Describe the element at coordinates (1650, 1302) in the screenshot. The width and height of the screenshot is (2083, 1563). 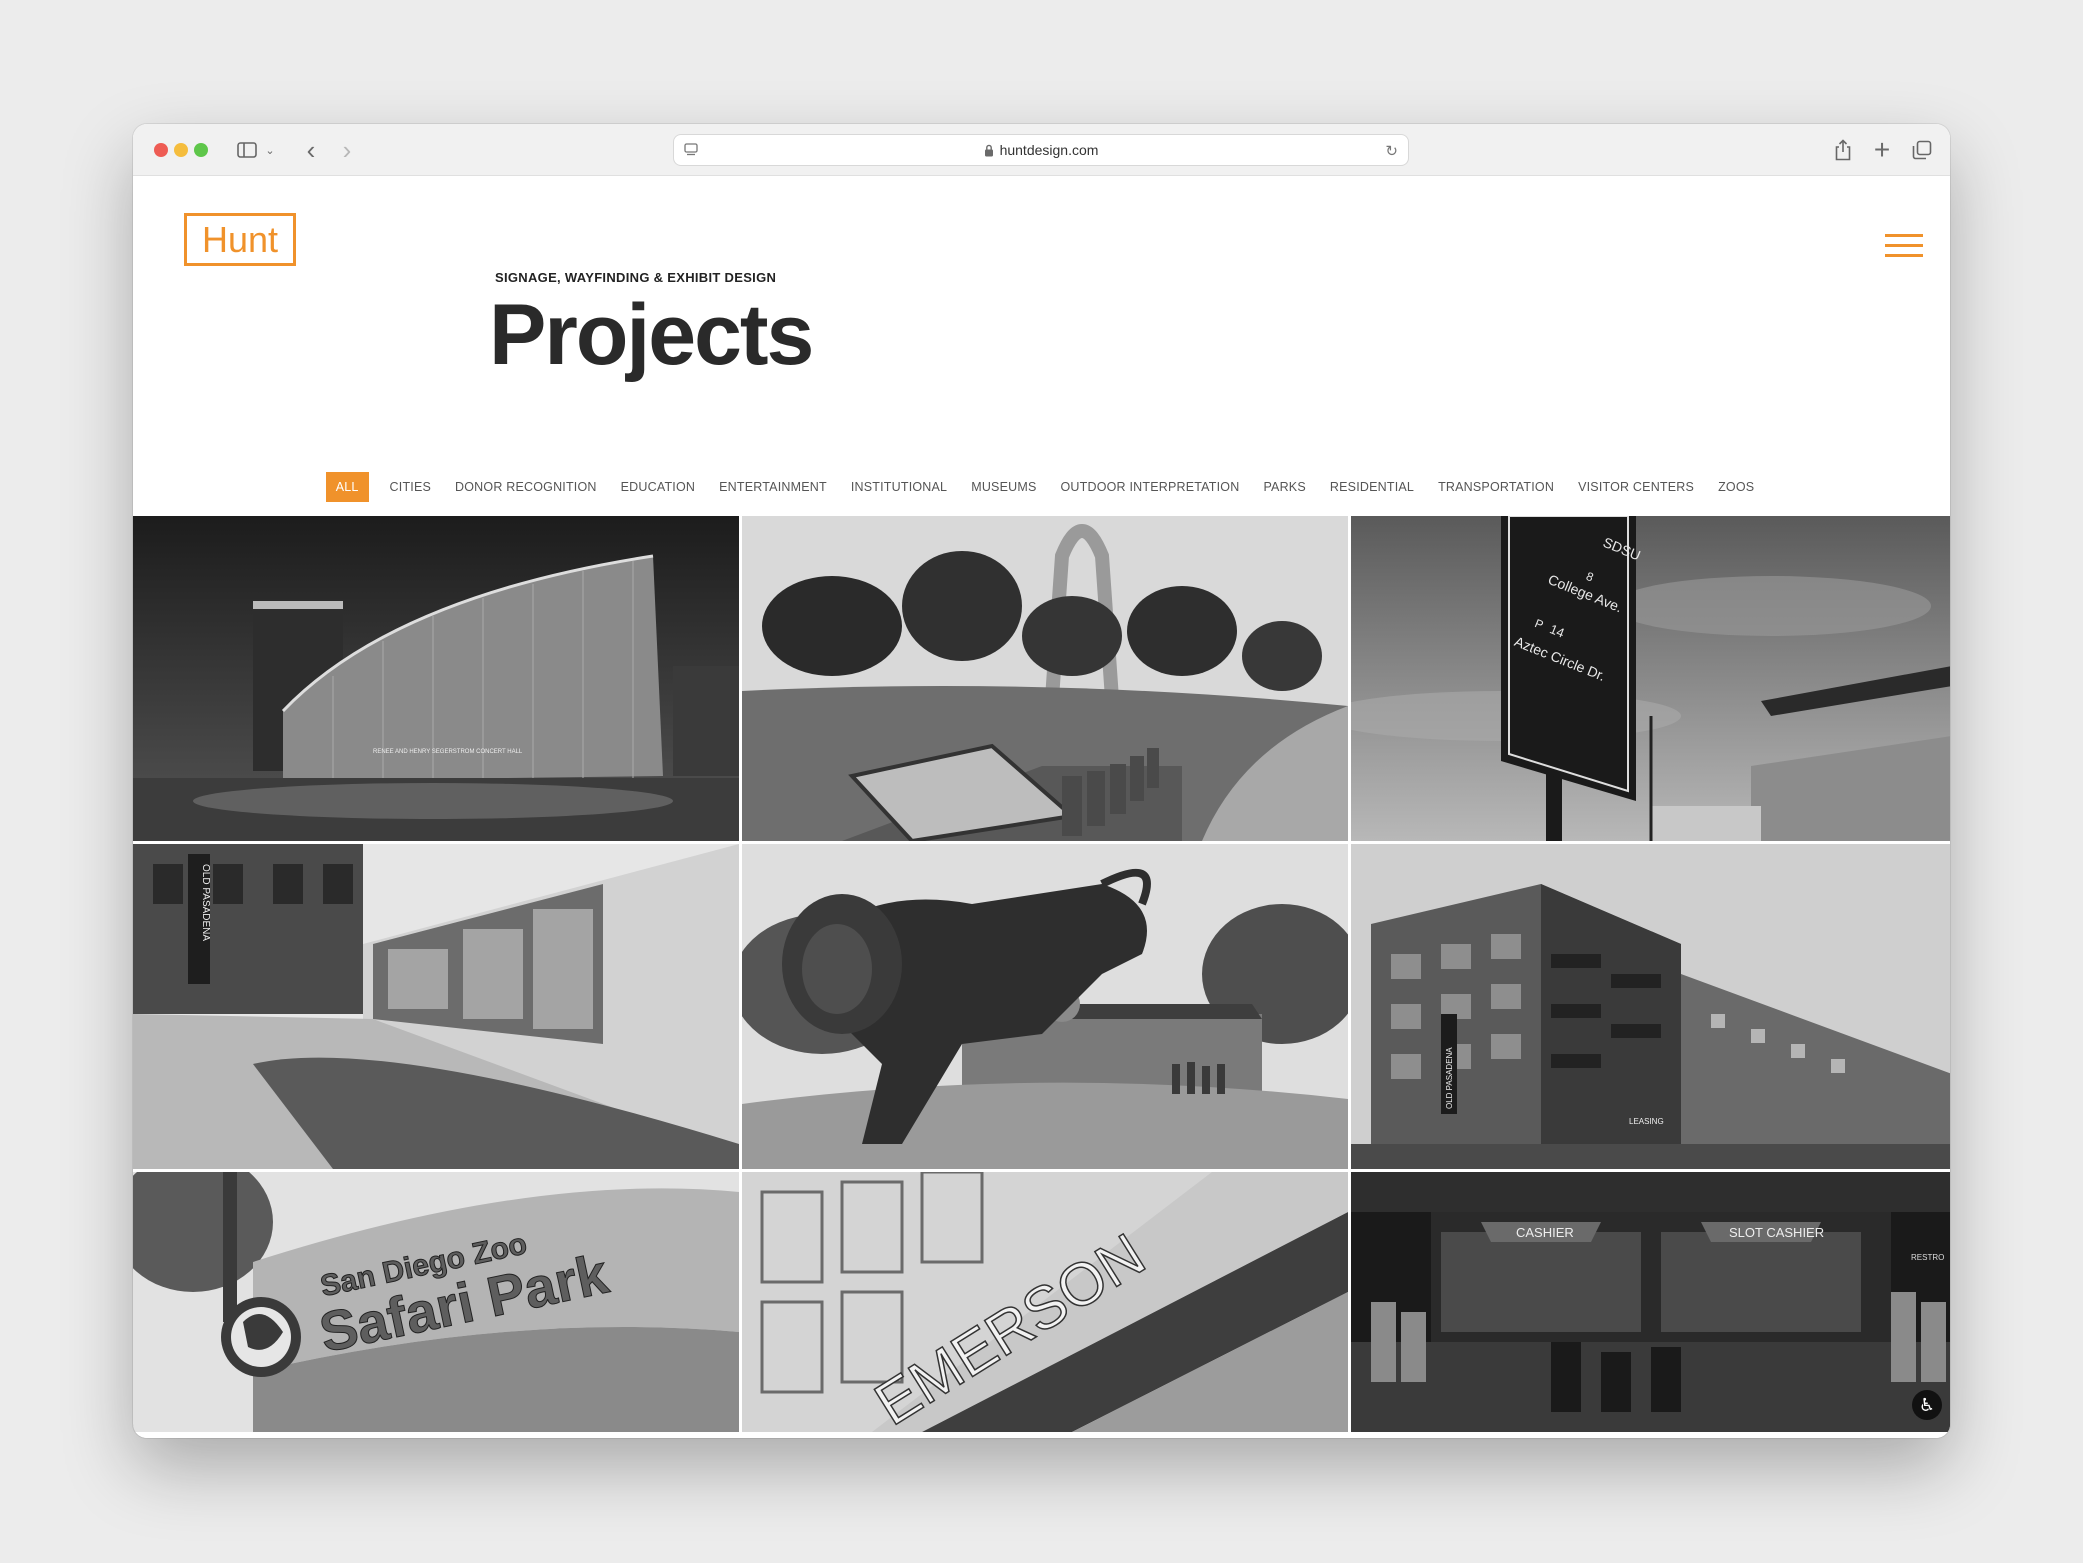
I see `project-tile-casino-cashier: CASHIER SLOT CASHIER RESTRO ♿` at that location.